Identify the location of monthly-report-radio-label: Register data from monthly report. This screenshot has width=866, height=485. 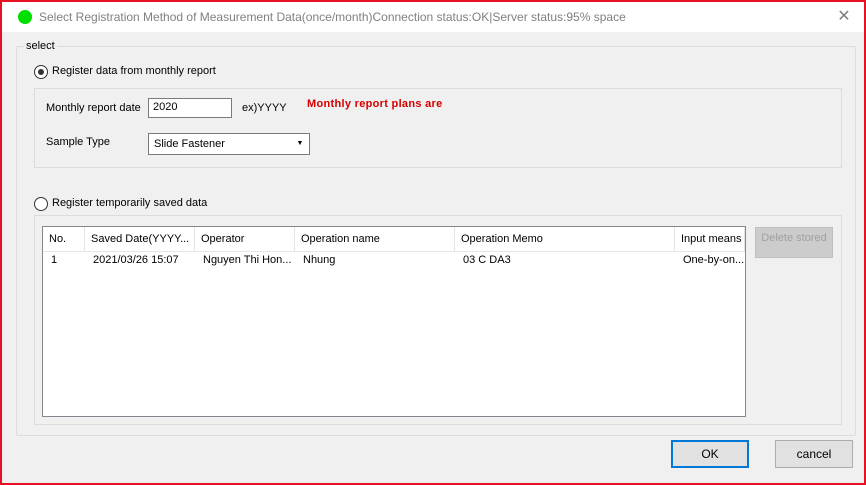
(134, 71).